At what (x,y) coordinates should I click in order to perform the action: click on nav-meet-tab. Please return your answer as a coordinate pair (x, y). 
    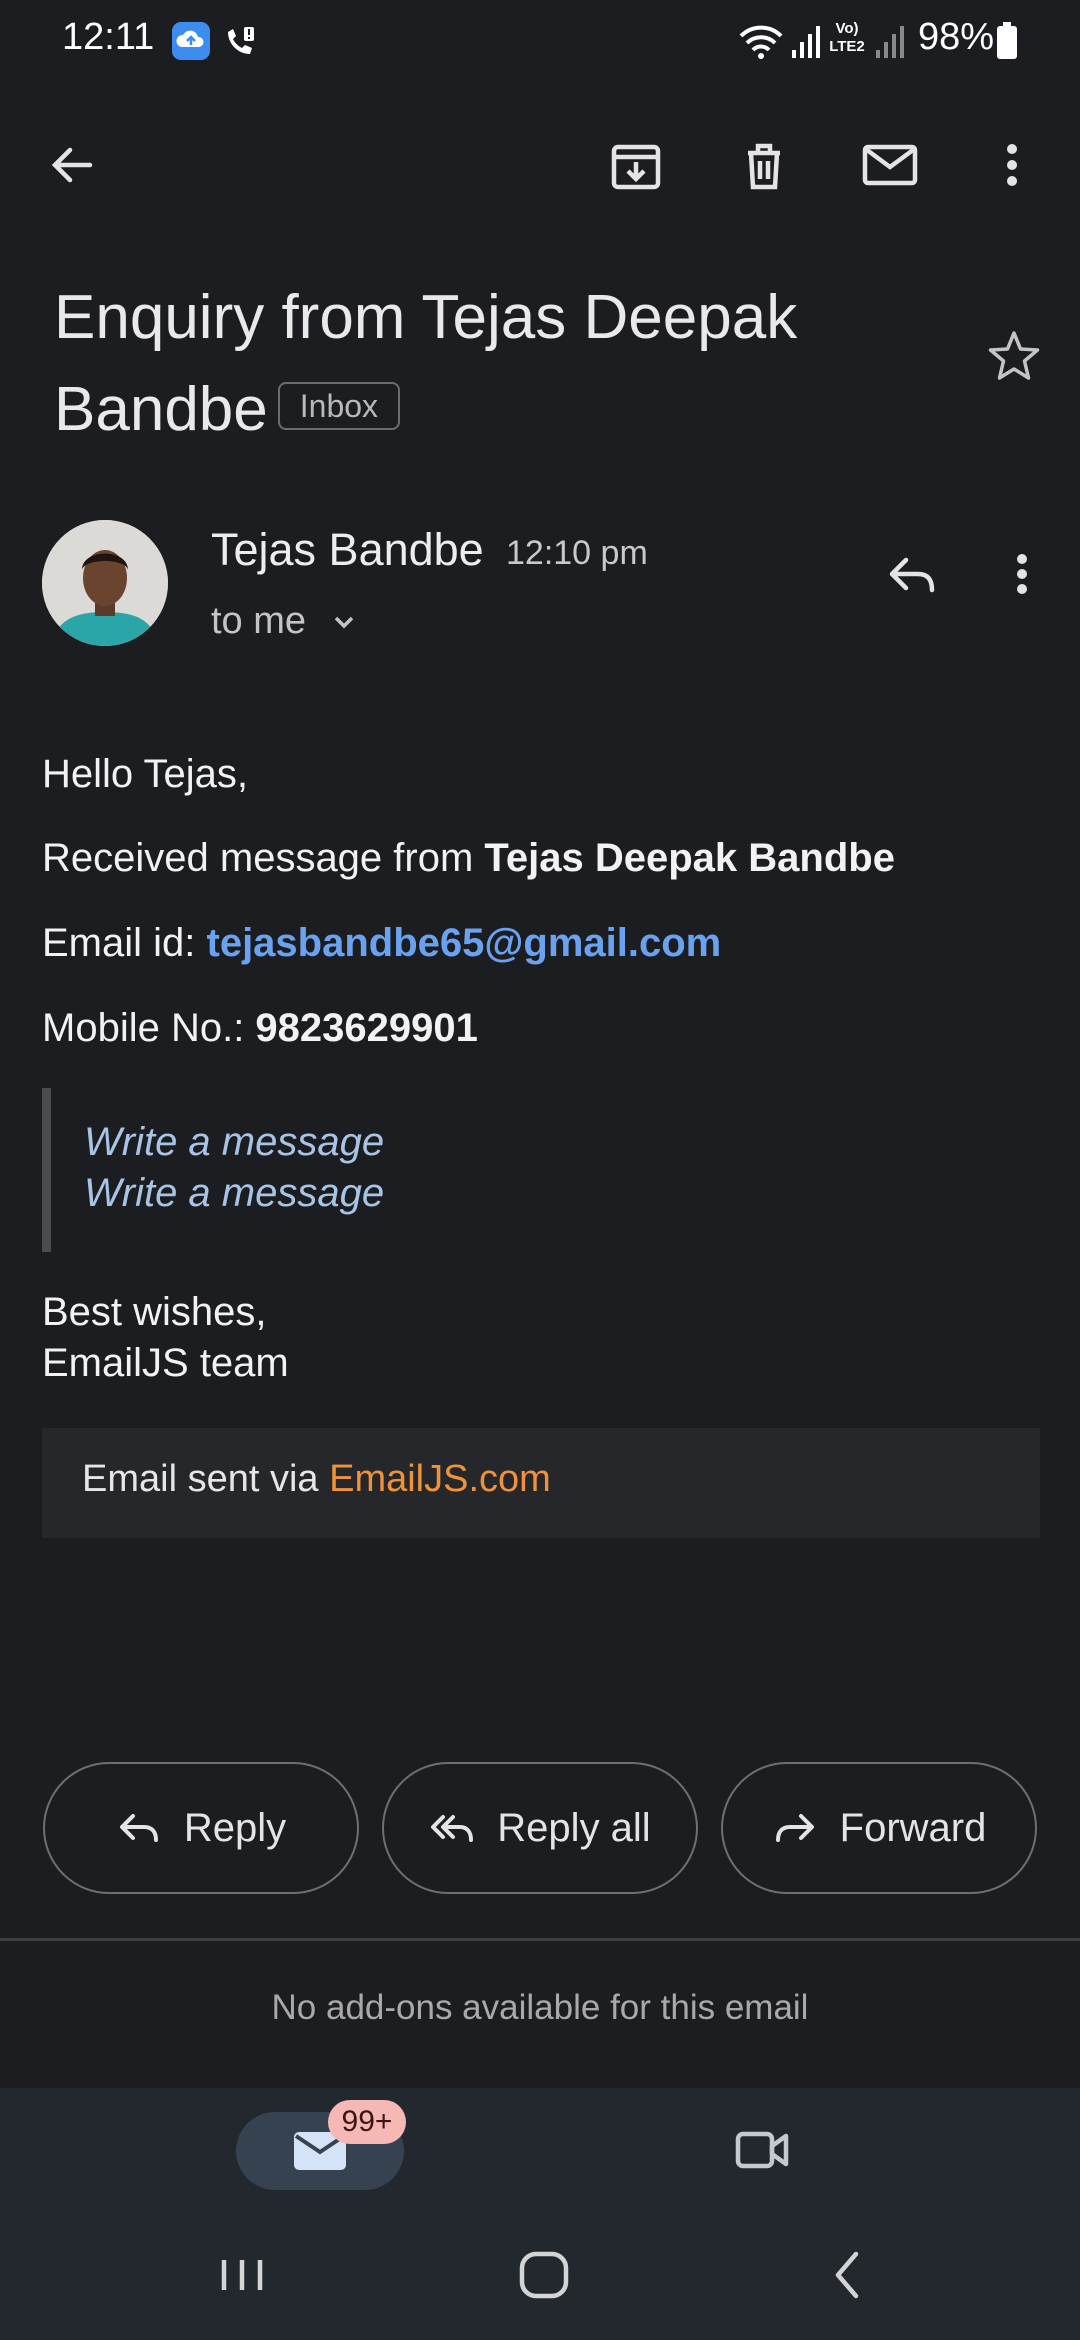
    Looking at the image, I should click on (762, 2150).